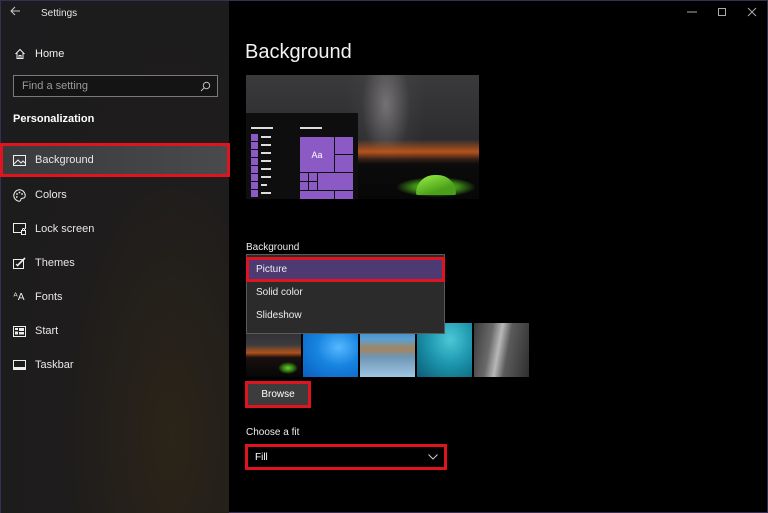 The height and width of the screenshot is (513, 768). I want to click on sidebar-item-label: Lock screen, so click(65, 229).